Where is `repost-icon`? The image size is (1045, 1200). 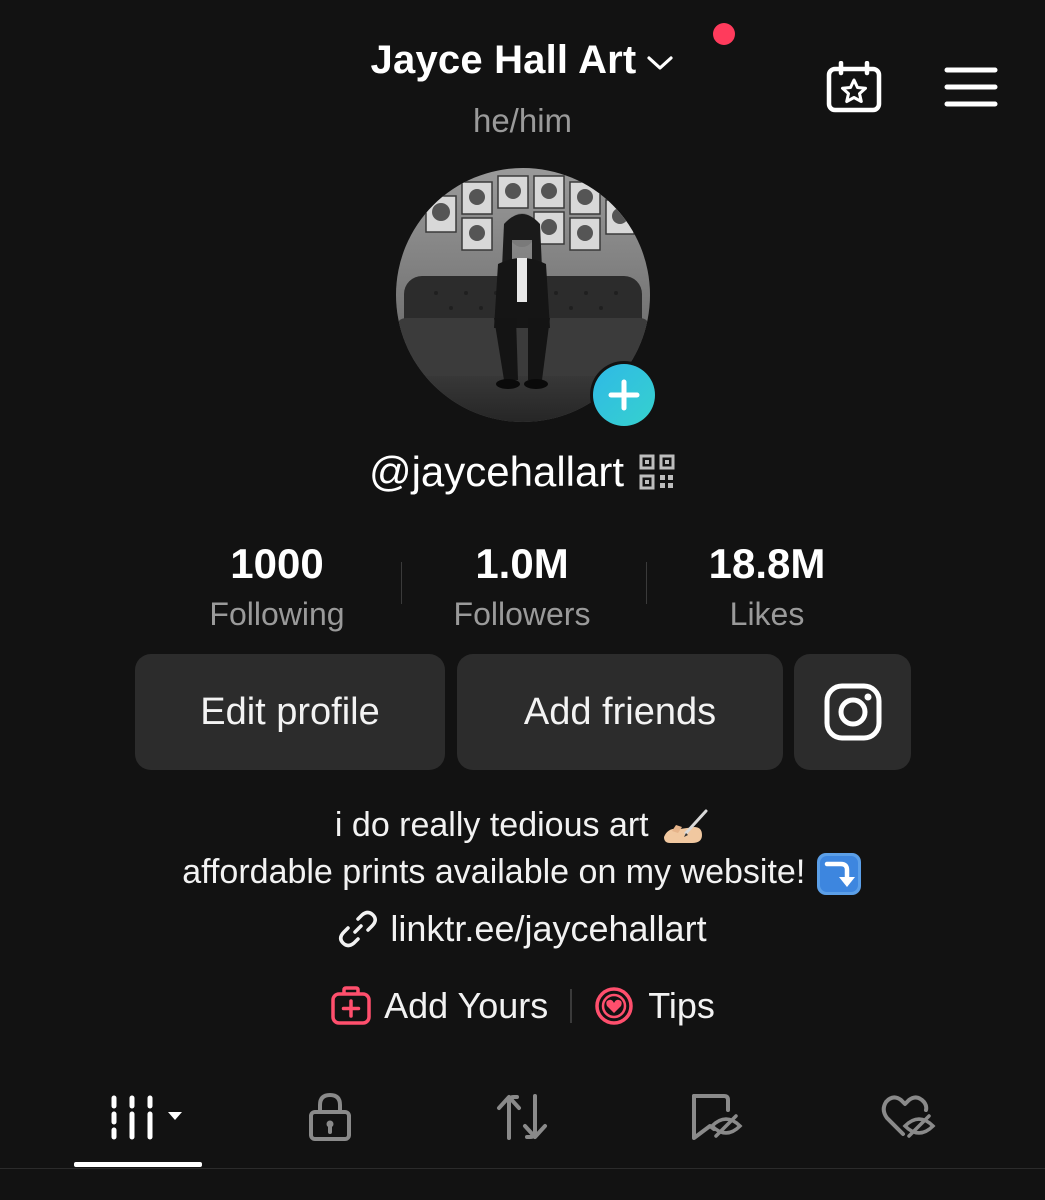
repost-icon is located at coordinates (522, 1117).